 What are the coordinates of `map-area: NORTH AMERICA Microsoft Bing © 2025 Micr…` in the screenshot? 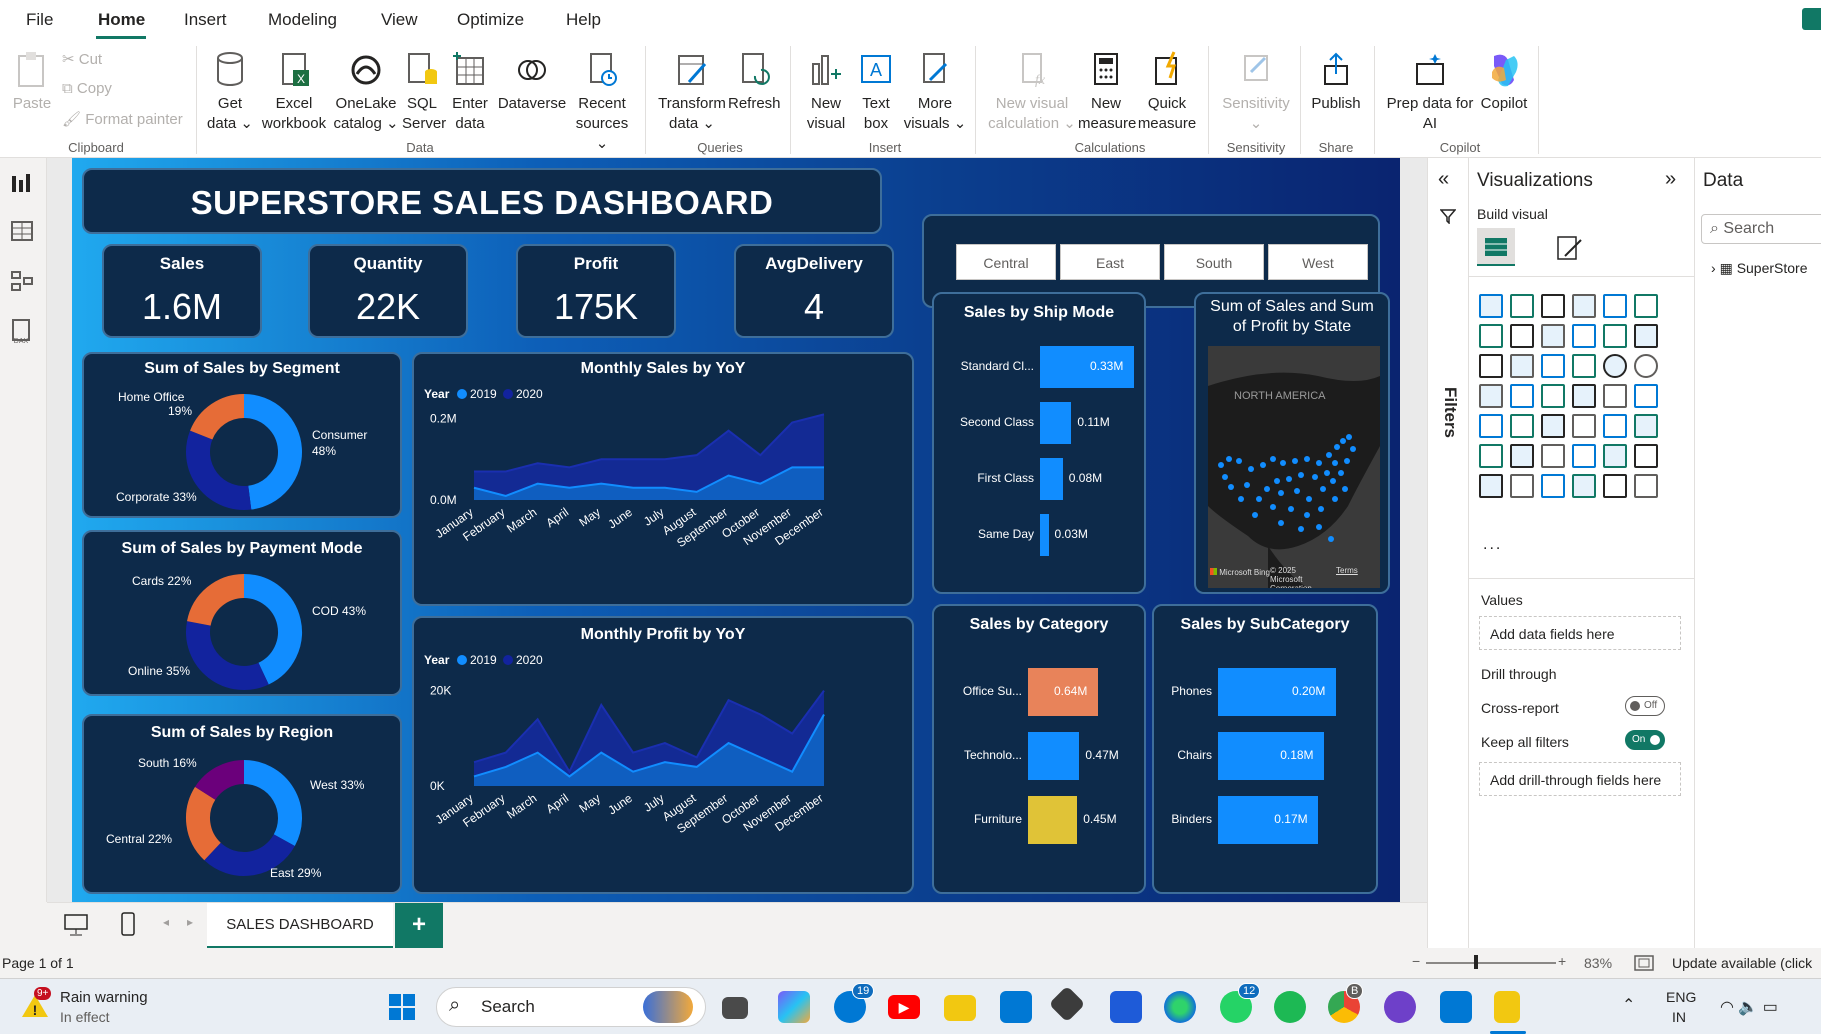 It's located at (1294, 467).